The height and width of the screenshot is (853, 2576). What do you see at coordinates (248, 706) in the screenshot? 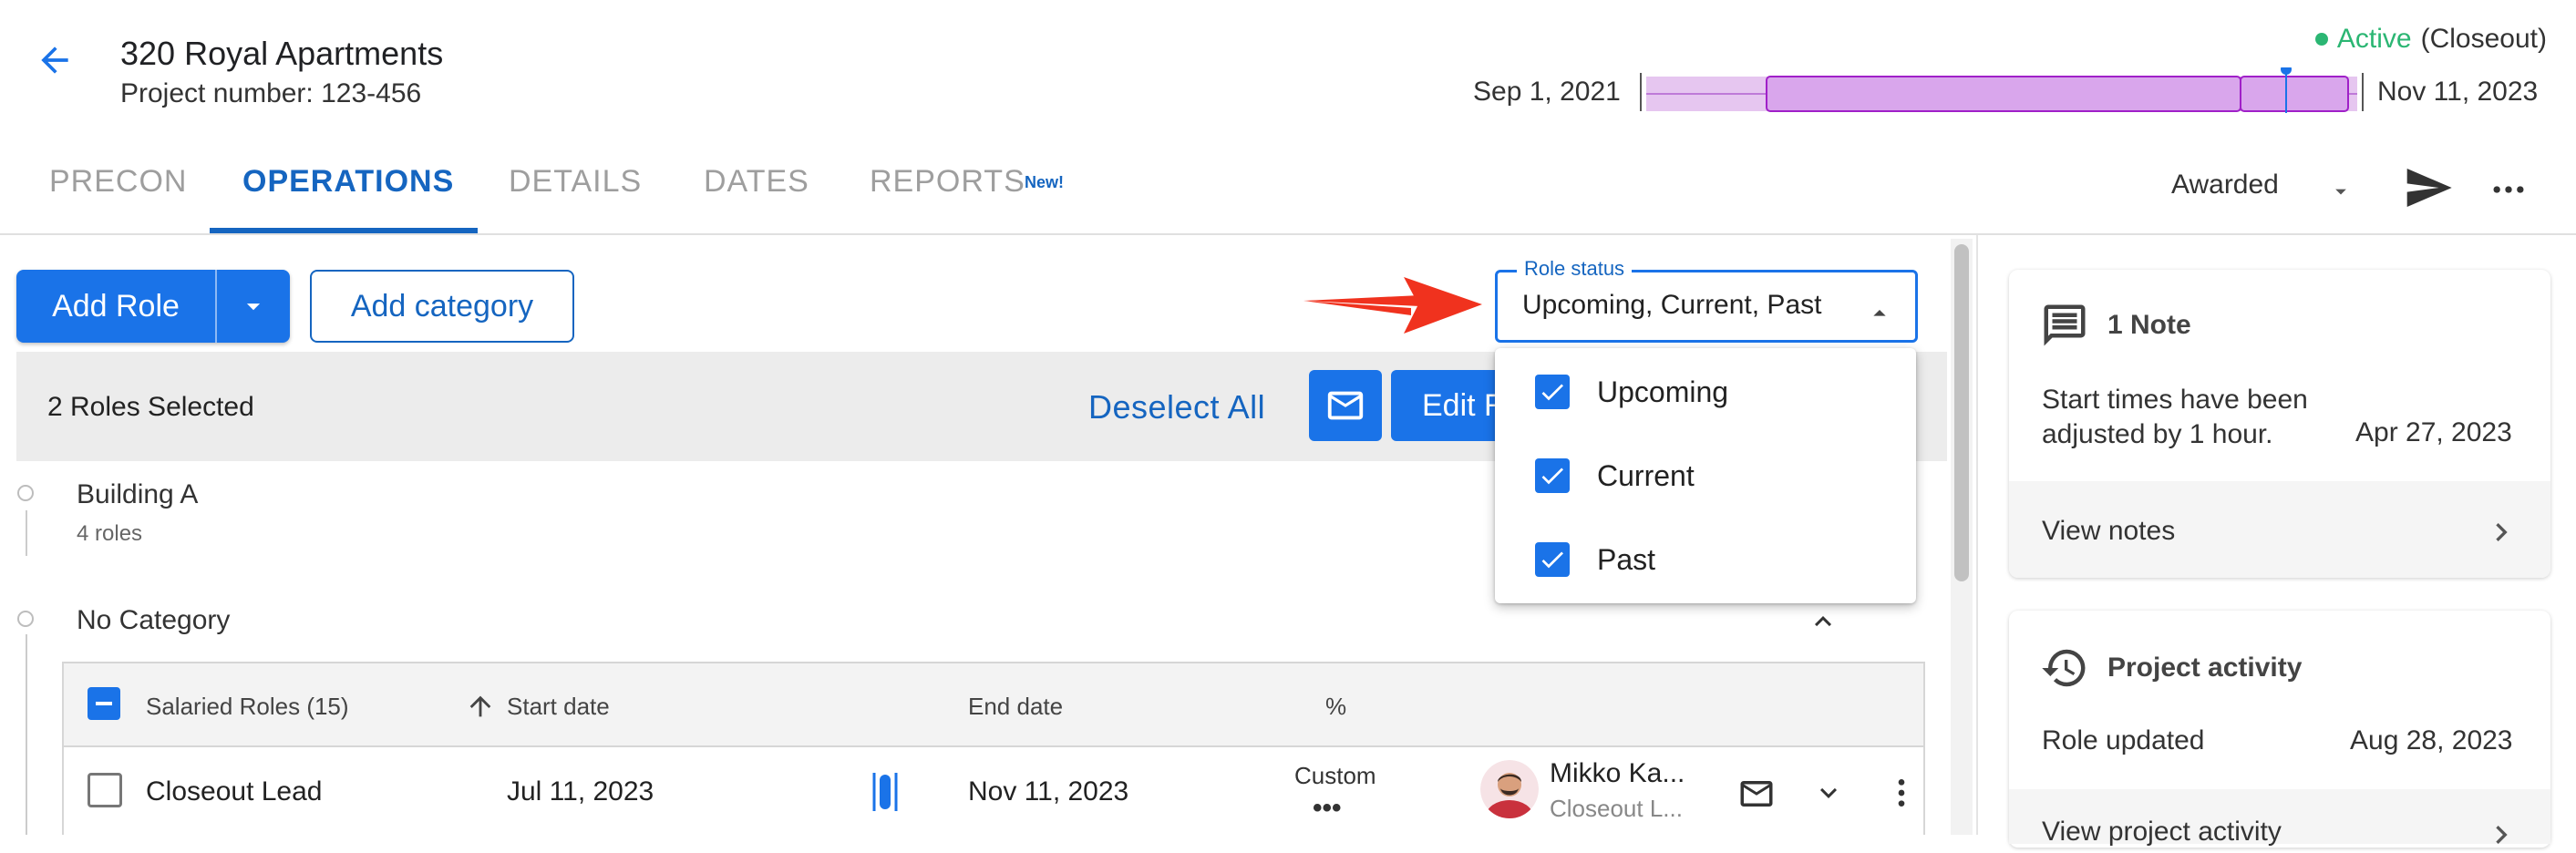
I see `header-group: Salaried Roles (15)` at bounding box center [248, 706].